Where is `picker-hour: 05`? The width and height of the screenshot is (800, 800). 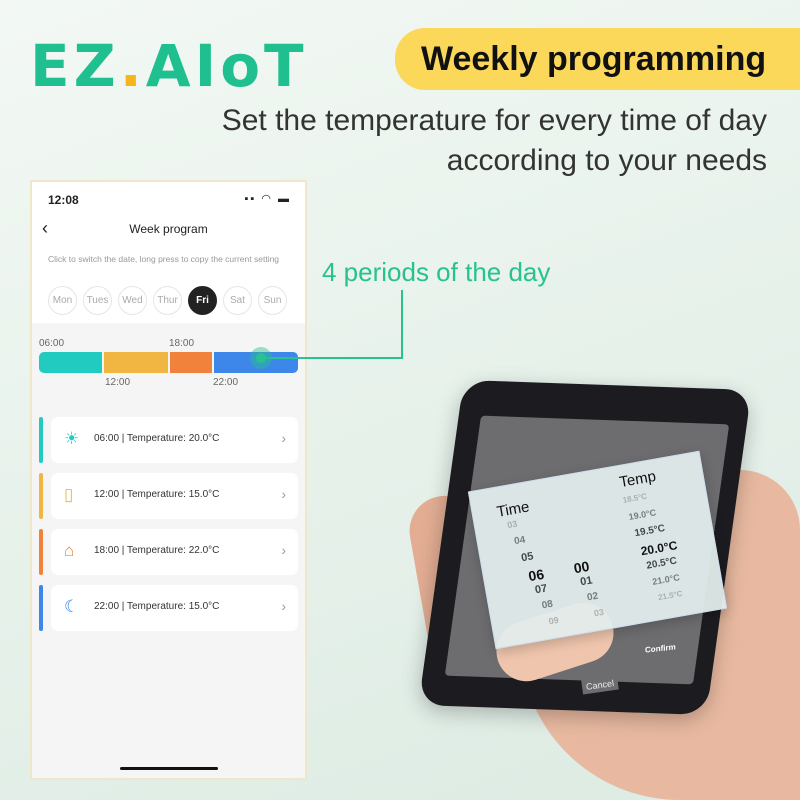 picker-hour: 05 is located at coordinates (527, 557).